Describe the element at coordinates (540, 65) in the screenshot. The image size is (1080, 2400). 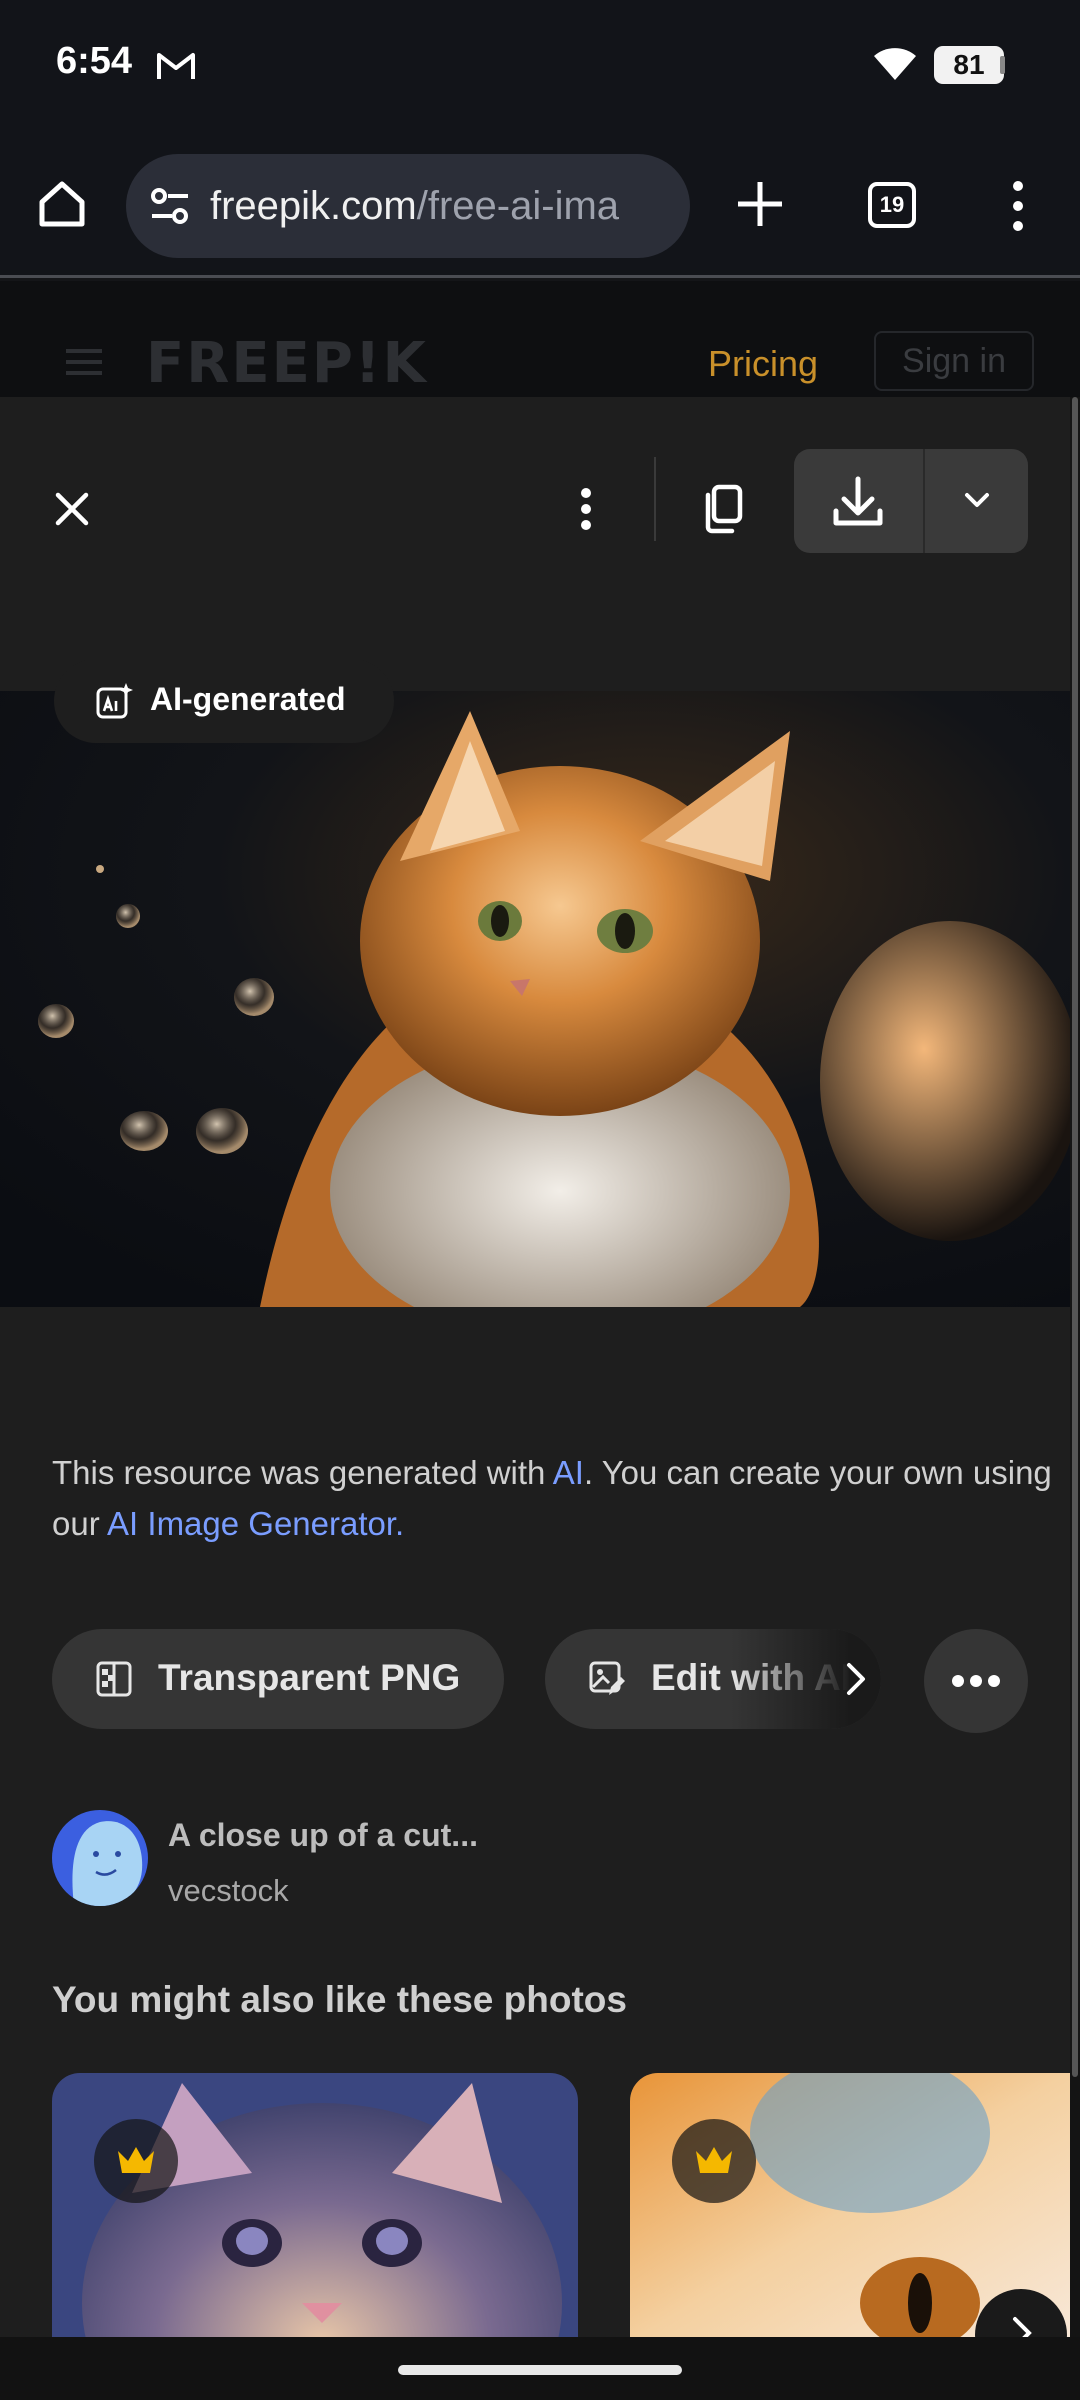
I see `status-bar: 6:54 81` at that location.